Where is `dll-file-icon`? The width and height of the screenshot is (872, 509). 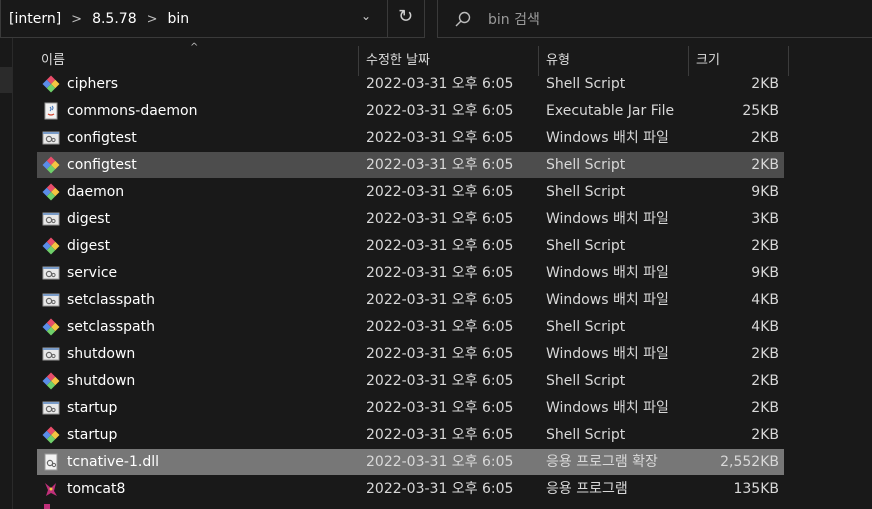
dll-file-icon is located at coordinates (51, 462).